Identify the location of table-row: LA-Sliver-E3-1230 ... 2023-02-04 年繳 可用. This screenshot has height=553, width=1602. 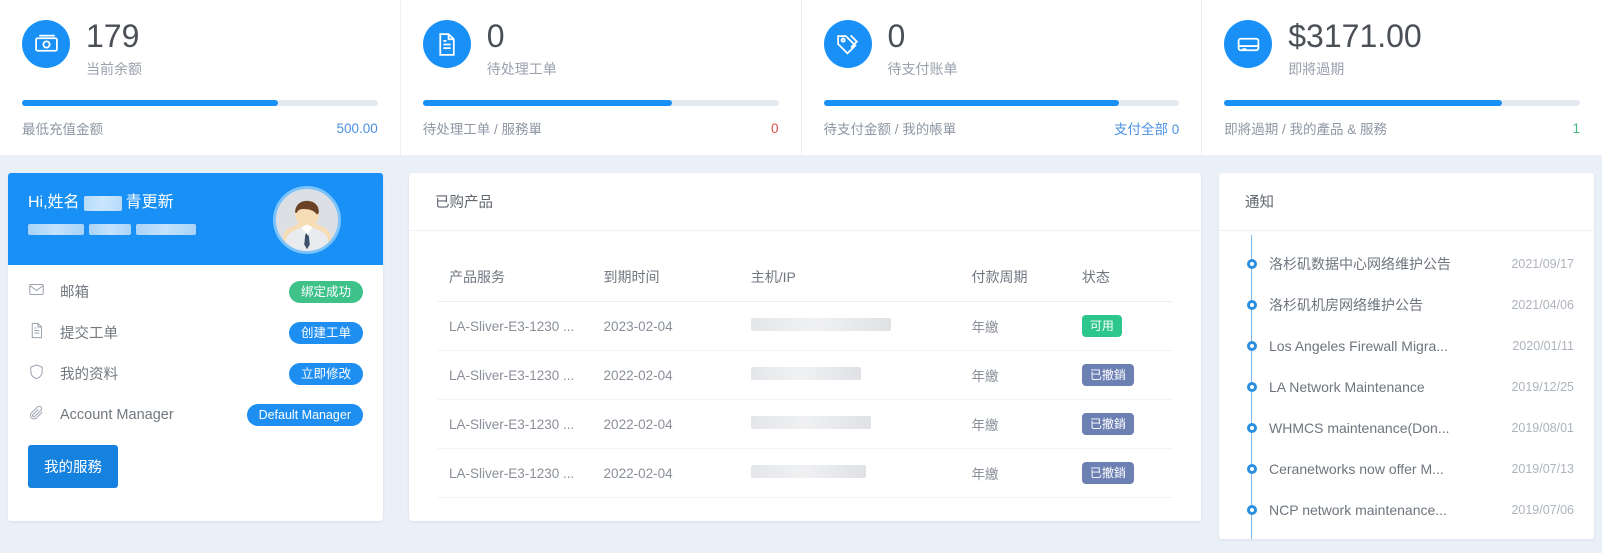
(805, 326).